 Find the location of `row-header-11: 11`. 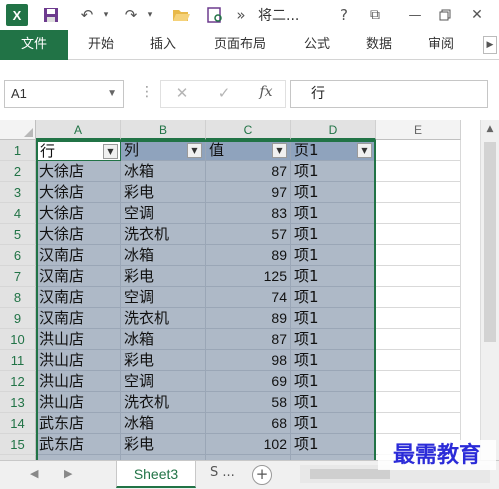

row-header-11: 11 is located at coordinates (18, 360).